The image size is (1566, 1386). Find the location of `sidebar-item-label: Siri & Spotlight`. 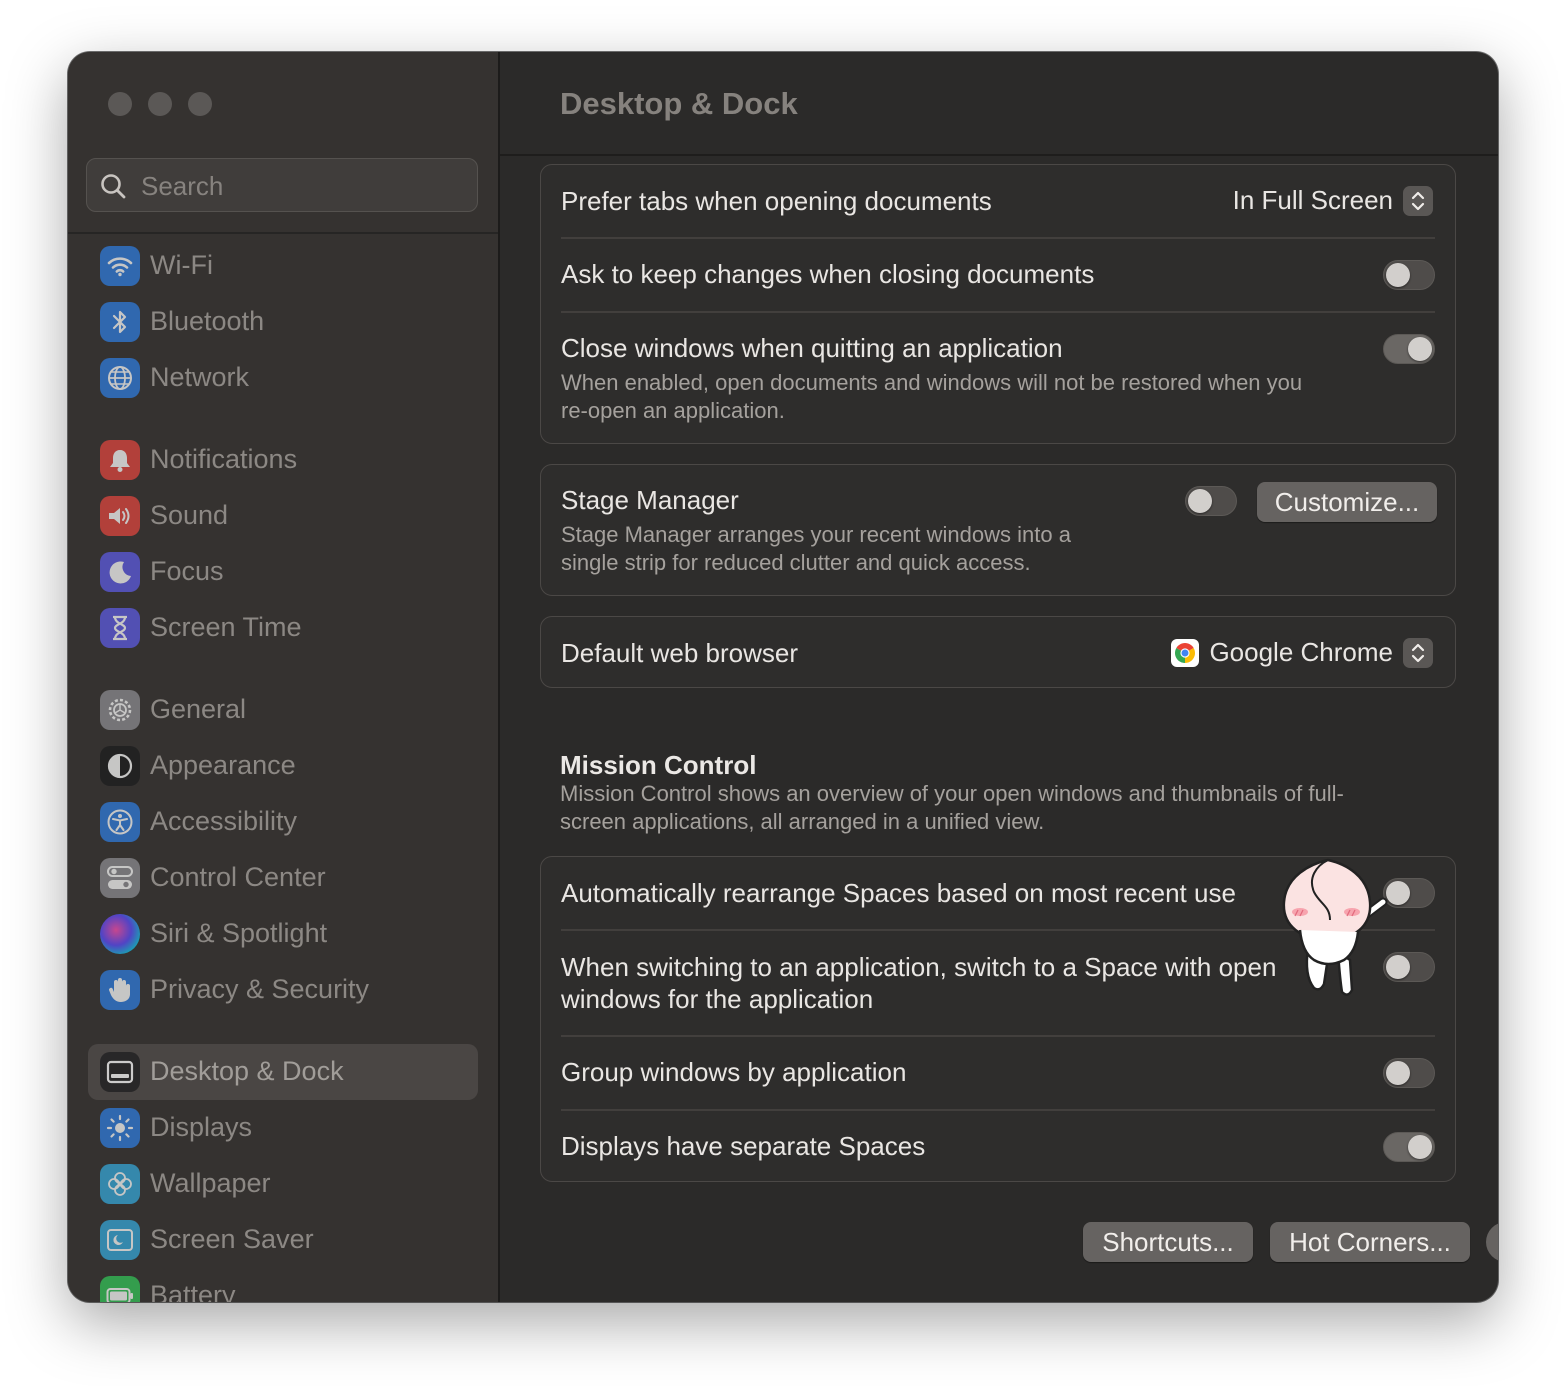

sidebar-item-label: Siri & Spotlight is located at coordinates (239, 933).